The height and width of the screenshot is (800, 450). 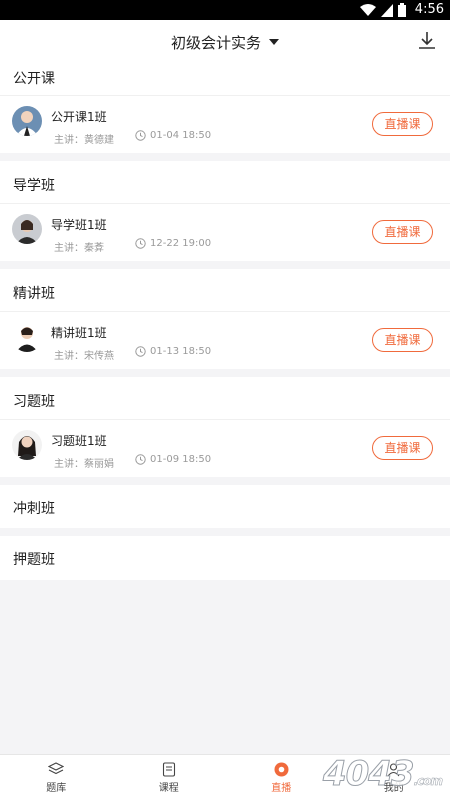 I want to click on course-time-text: 01-13 18:50, so click(x=181, y=351).